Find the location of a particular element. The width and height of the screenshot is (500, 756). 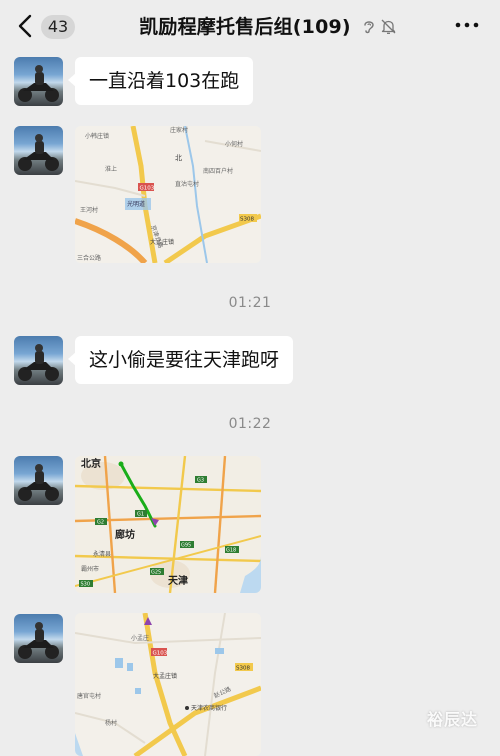

map-label: 小孟庄 is located at coordinates (140, 638).